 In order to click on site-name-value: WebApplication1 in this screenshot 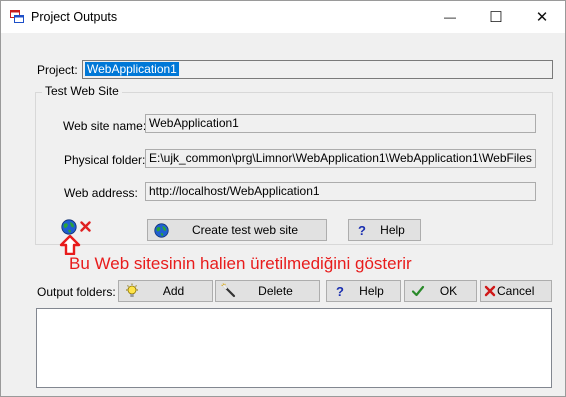, I will do `click(194, 123)`.